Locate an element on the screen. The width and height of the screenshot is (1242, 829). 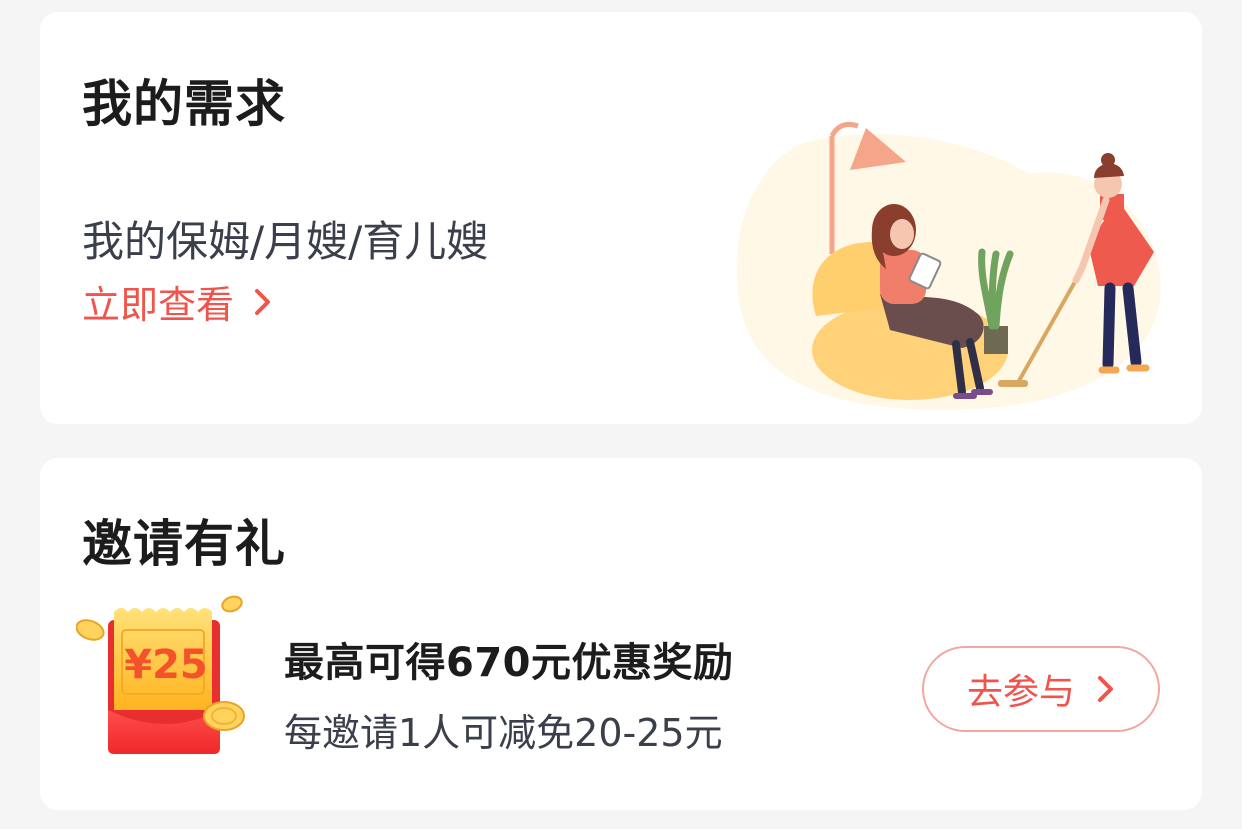
promo-headline: 最高可得670元优惠奖励 is located at coordinates (509, 663).